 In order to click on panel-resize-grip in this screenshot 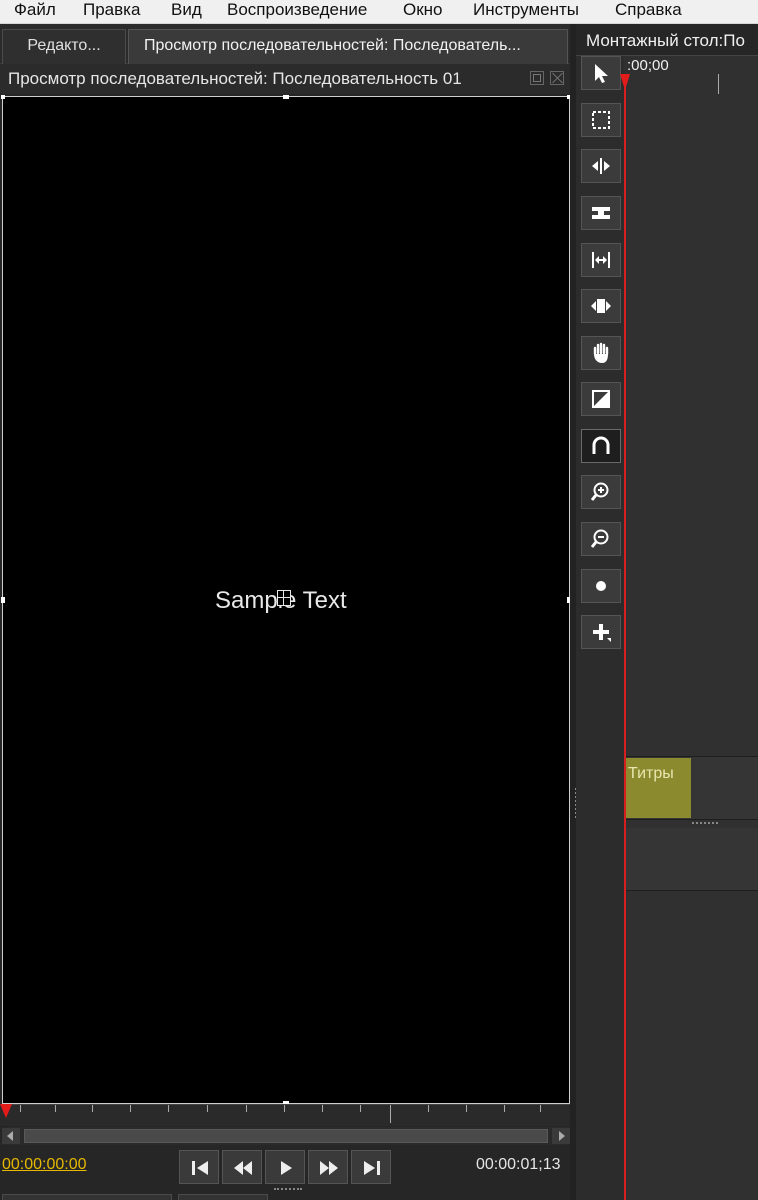, I will do `click(288, 1190)`.